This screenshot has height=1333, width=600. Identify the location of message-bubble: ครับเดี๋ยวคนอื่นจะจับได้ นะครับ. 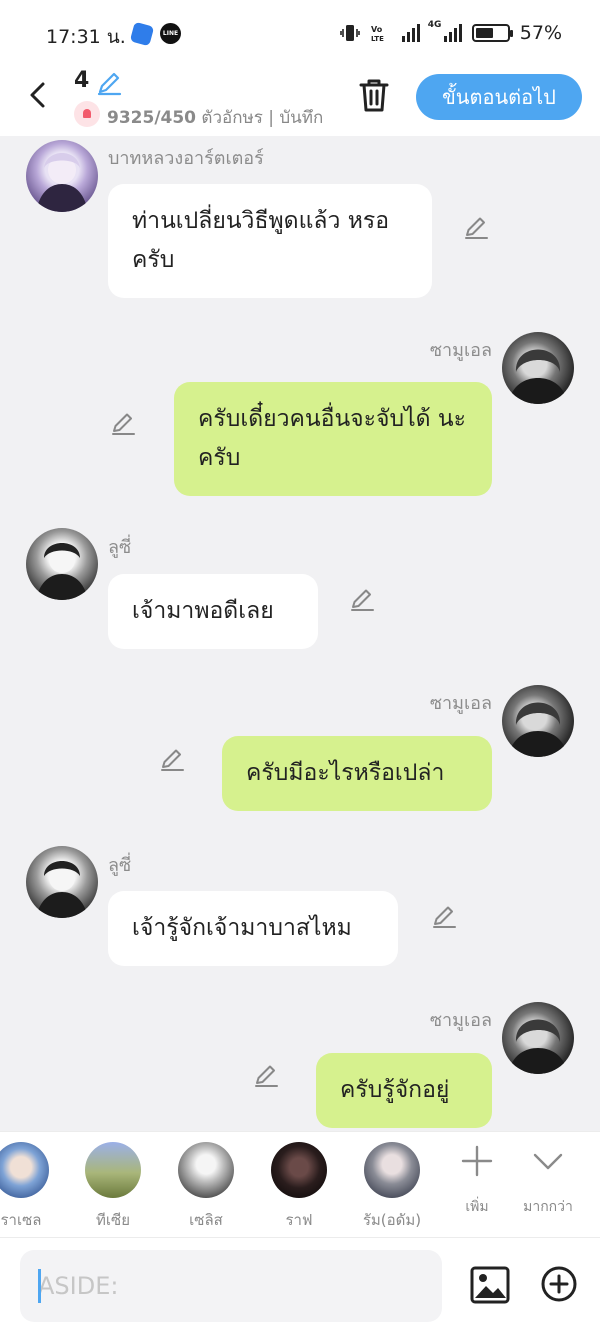
(333, 439).